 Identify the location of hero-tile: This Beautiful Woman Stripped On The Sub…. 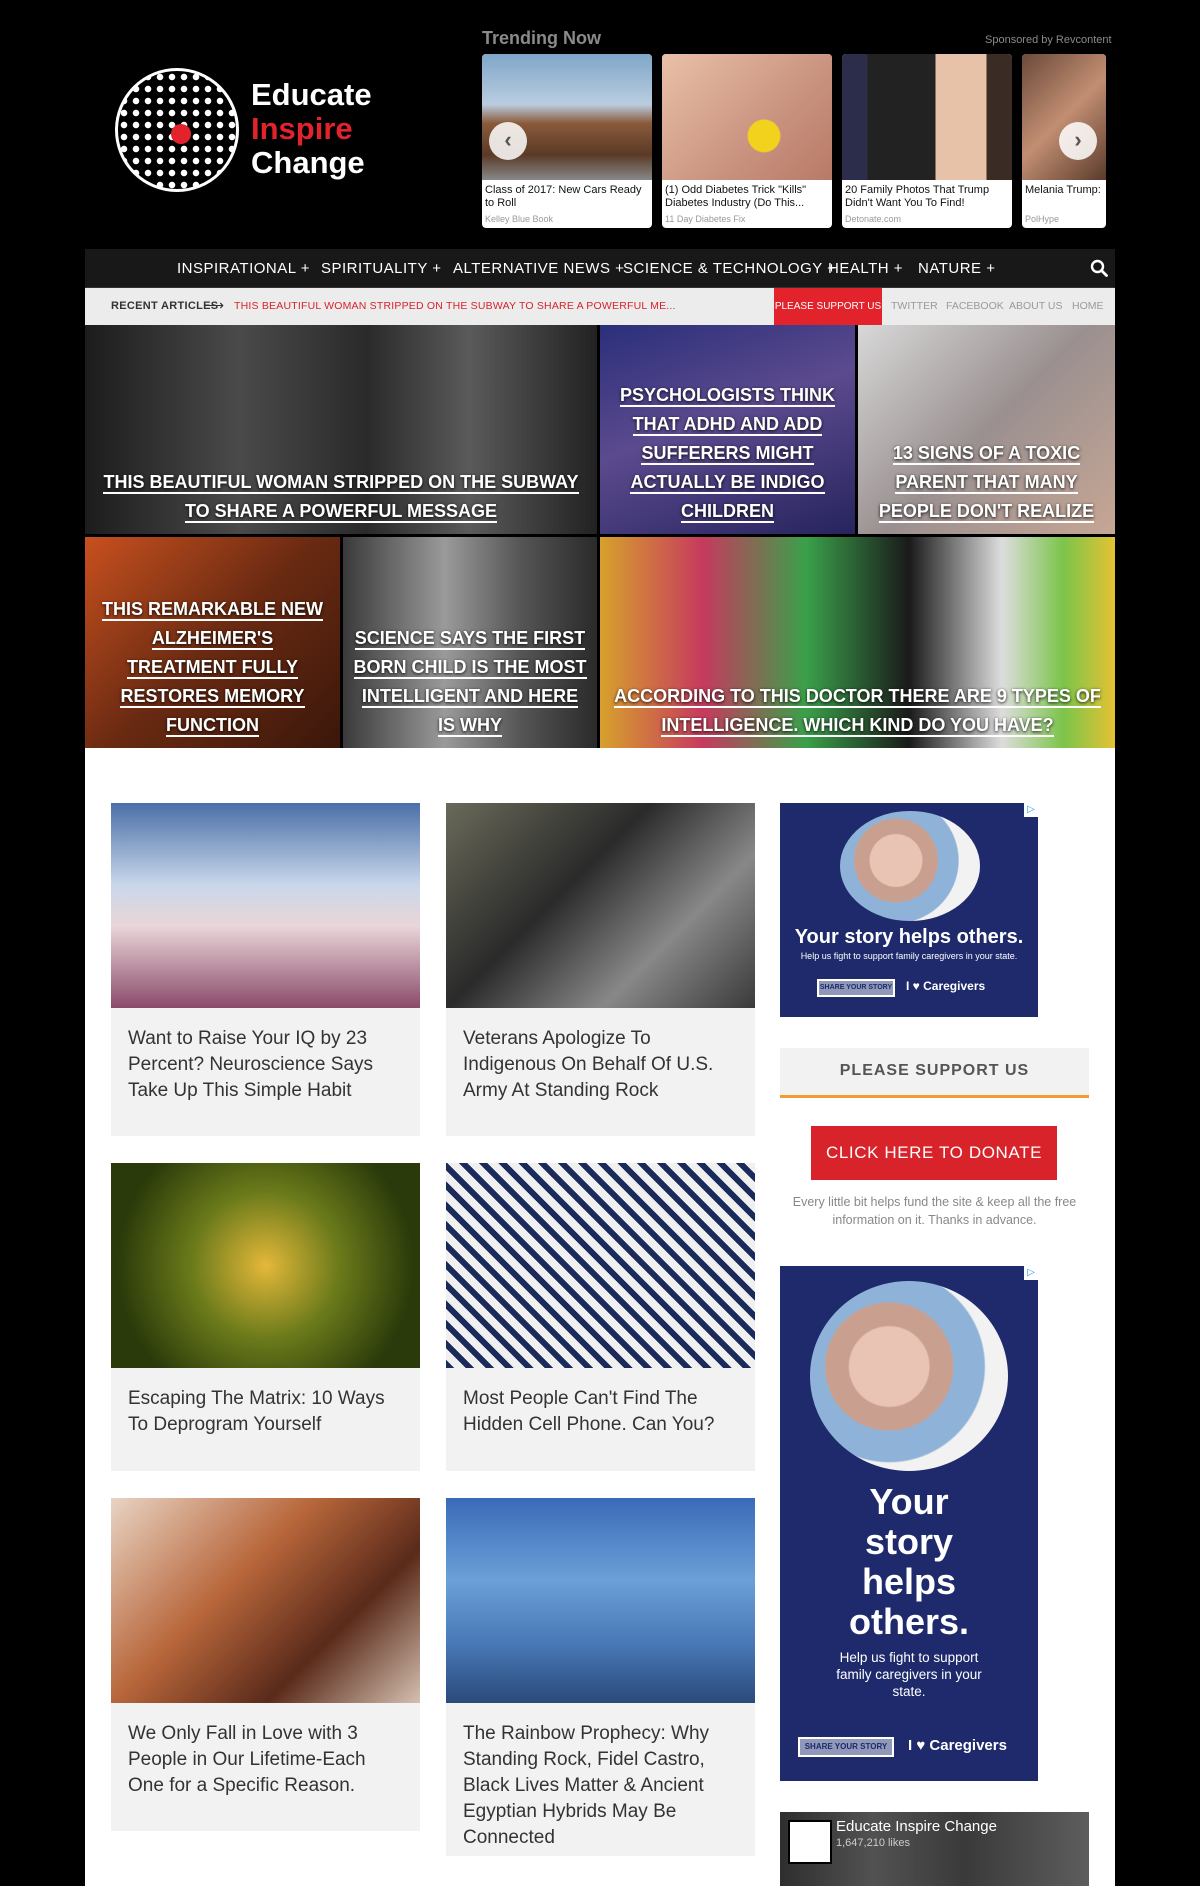
(341, 429).